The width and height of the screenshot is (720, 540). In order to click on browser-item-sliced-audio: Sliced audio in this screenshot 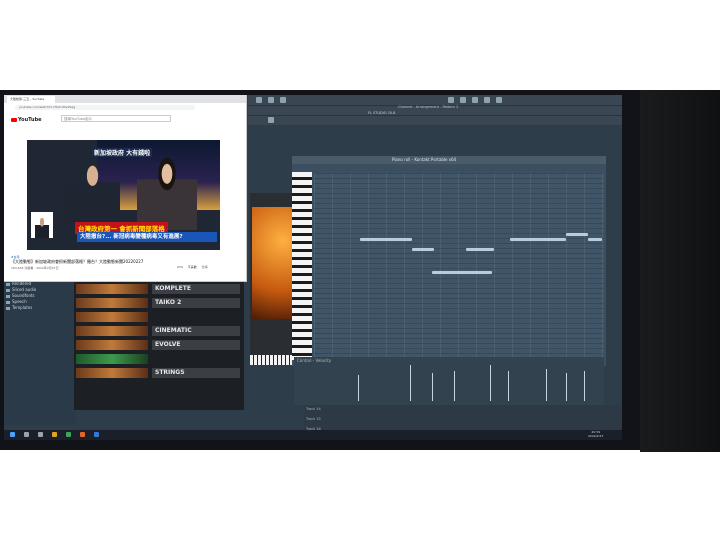, I will do `click(21, 289)`.